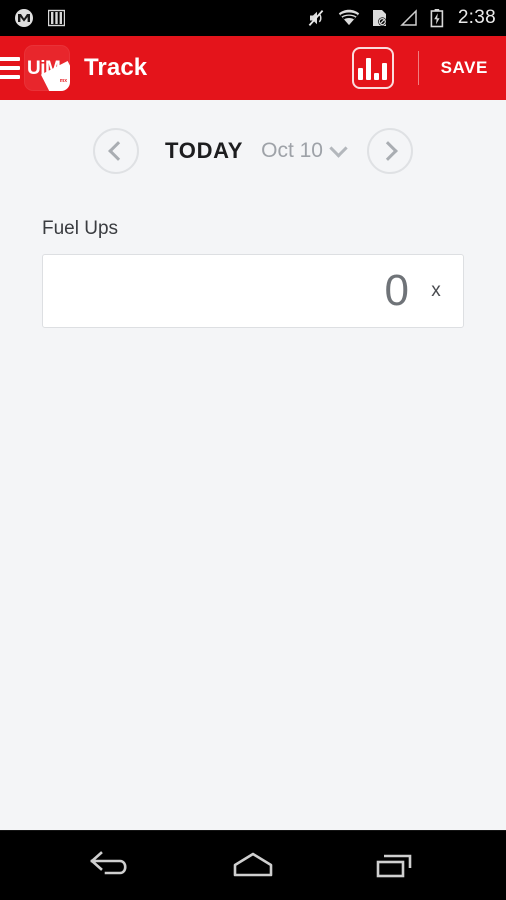 The width and height of the screenshot is (506, 900). Describe the element at coordinates (428, 68) in the screenshot. I see `app-bar-actions: SAVE` at that location.